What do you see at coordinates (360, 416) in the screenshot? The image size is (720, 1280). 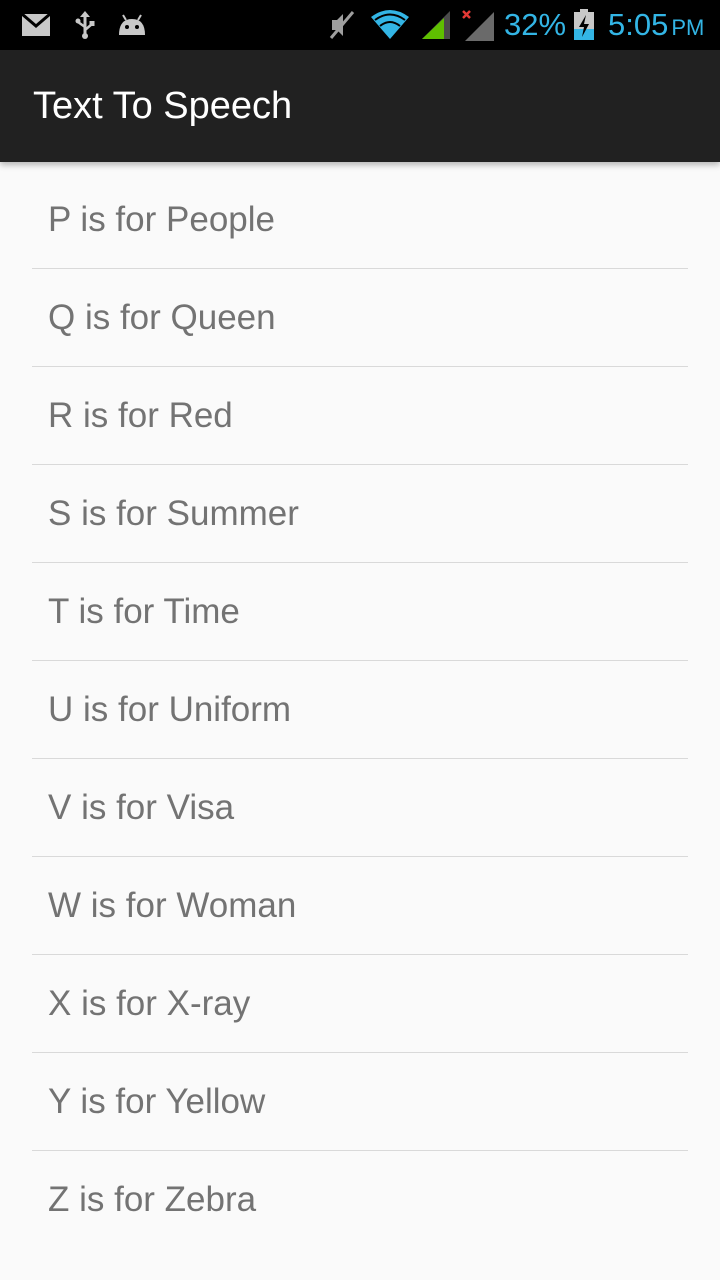 I see `list-item: R is for Red` at bounding box center [360, 416].